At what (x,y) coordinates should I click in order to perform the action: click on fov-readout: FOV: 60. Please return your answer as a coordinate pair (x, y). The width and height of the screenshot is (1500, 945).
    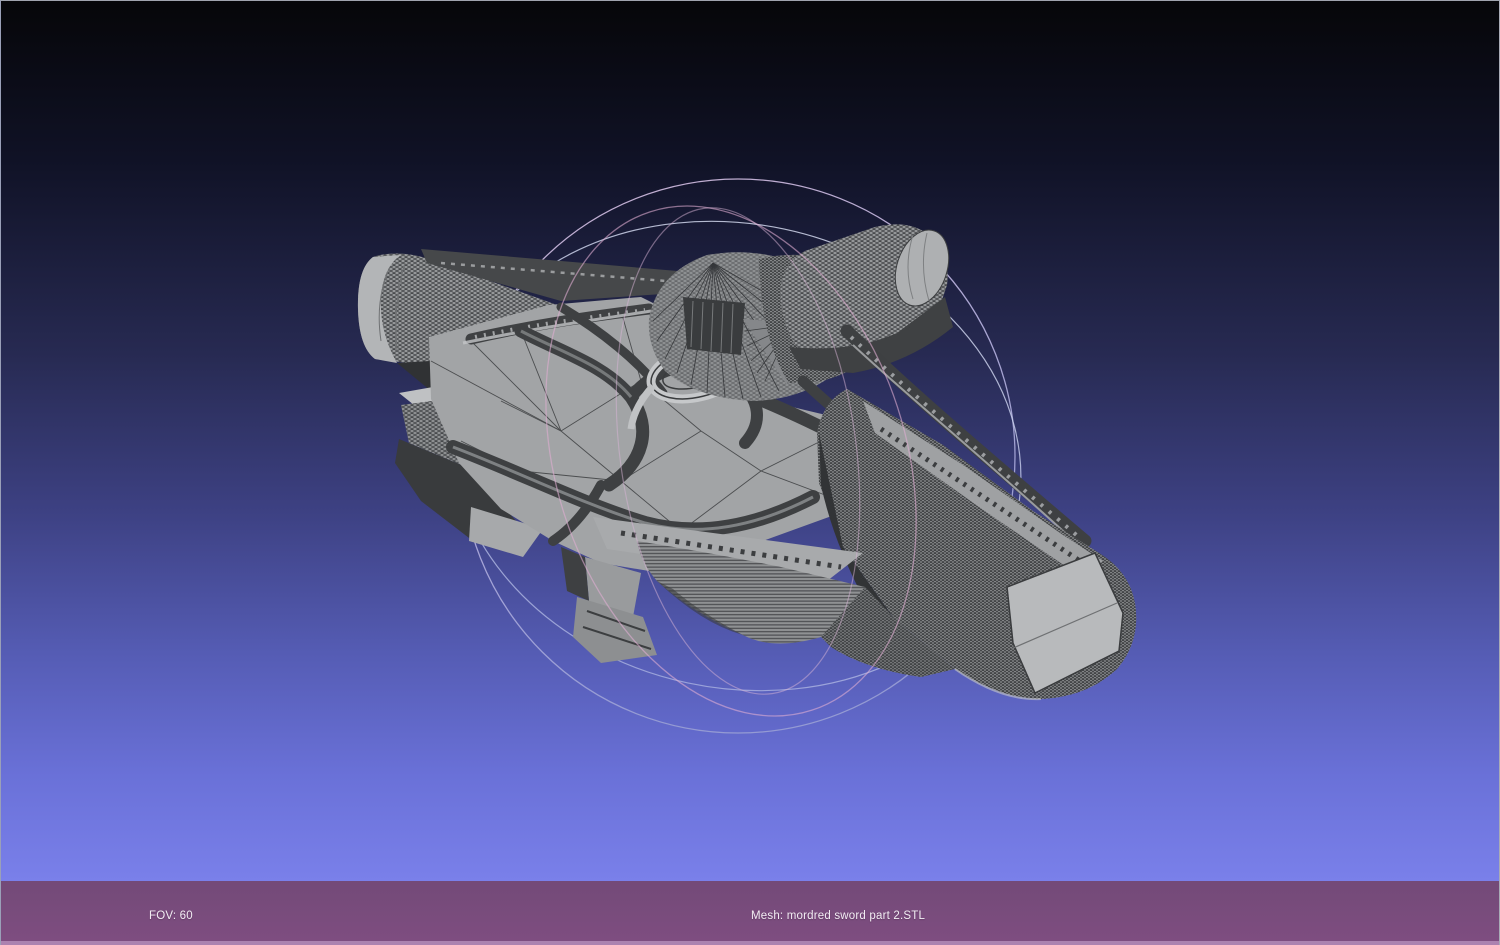
    Looking at the image, I should click on (171, 916).